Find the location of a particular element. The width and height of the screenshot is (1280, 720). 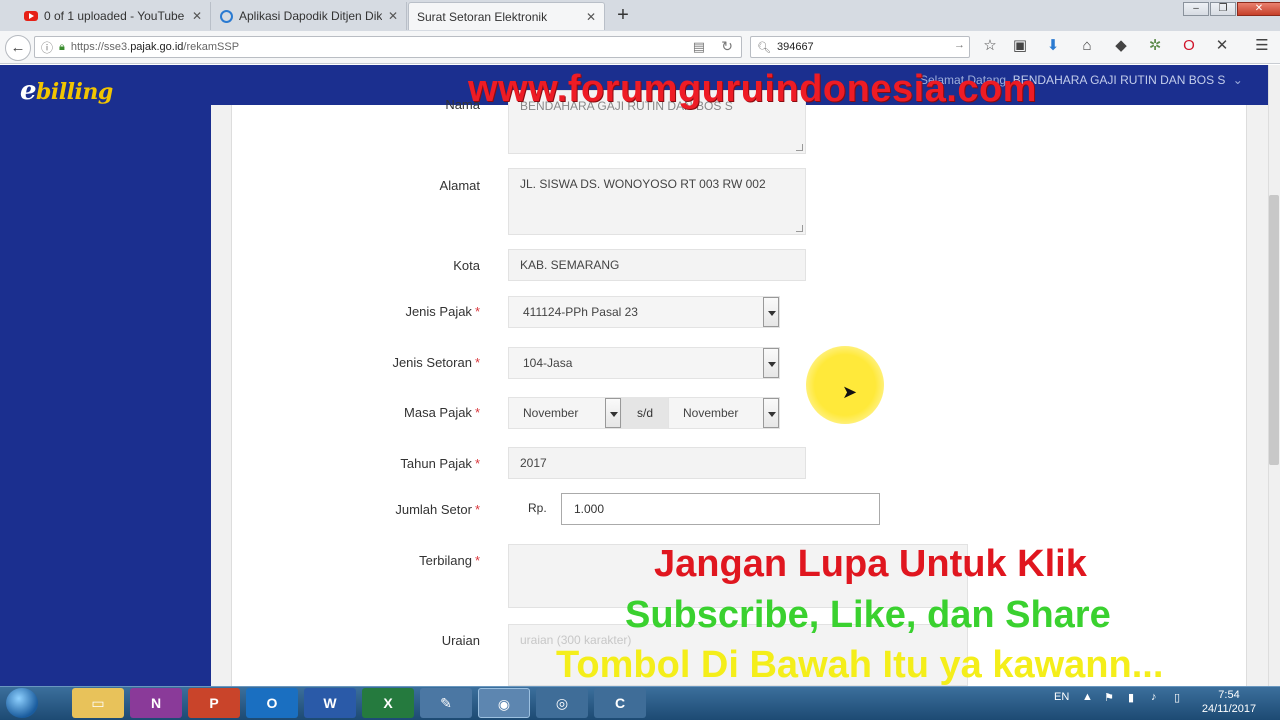

overlay-line-2: Subscribe, Like, dan Share is located at coordinates (868, 615).